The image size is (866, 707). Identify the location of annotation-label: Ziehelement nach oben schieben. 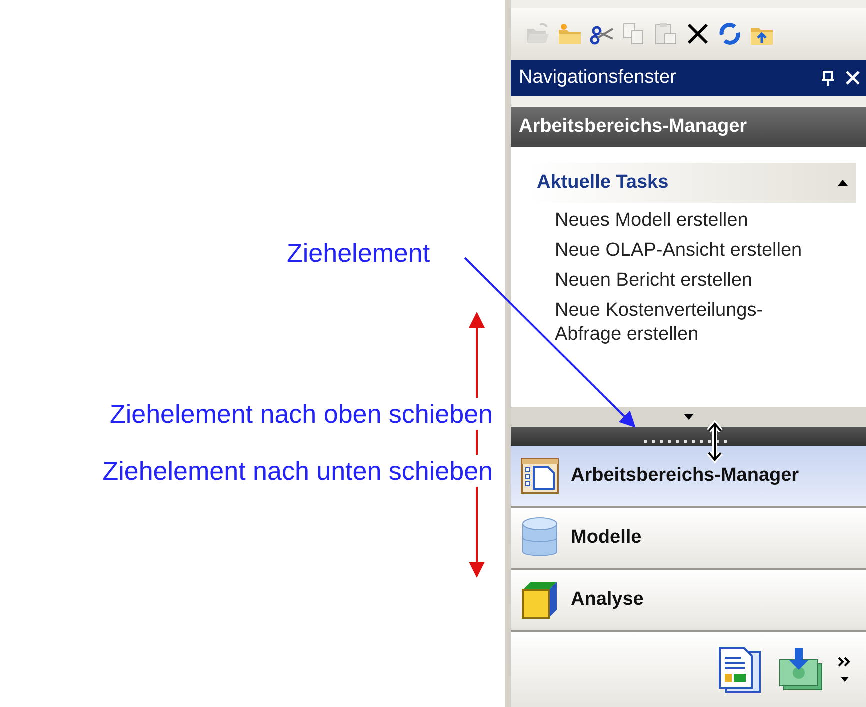
(301, 414).